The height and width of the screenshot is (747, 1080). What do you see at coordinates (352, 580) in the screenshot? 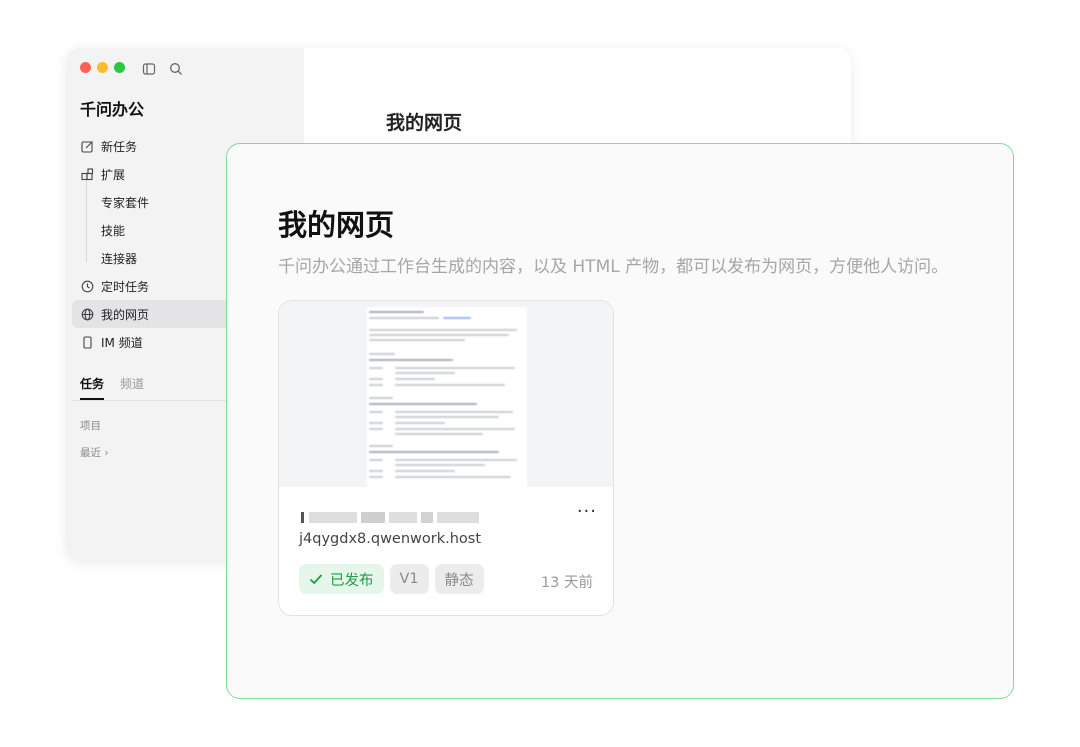
I see `published-label: 已发布` at bounding box center [352, 580].